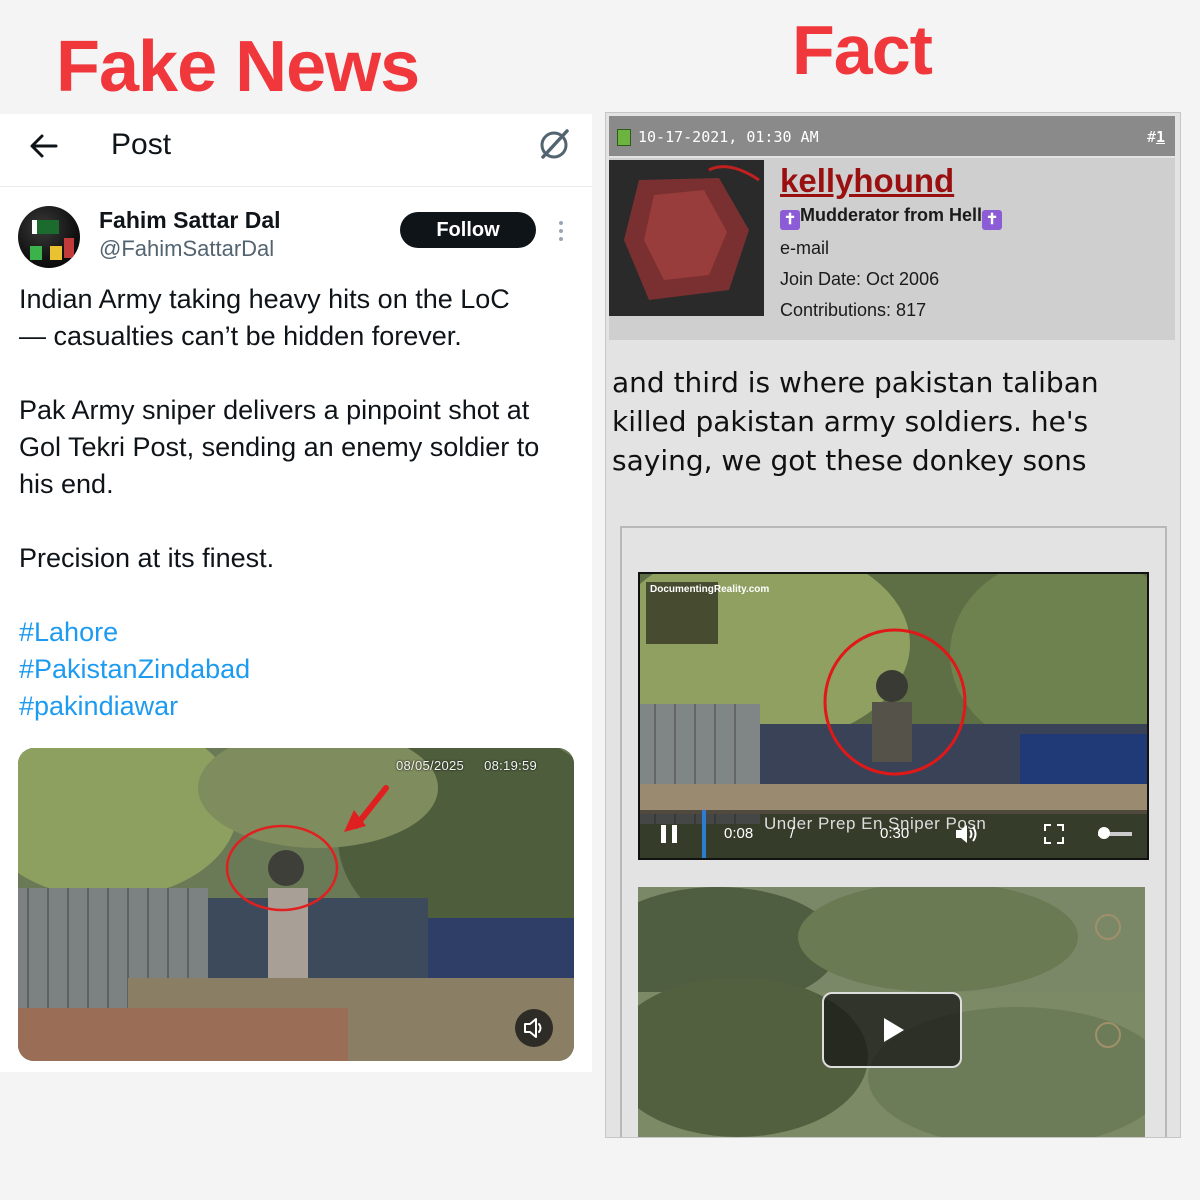 The image size is (1200, 1200). What do you see at coordinates (855, 382) in the screenshot?
I see `message-line: and third is where pakistan taliban` at bounding box center [855, 382].